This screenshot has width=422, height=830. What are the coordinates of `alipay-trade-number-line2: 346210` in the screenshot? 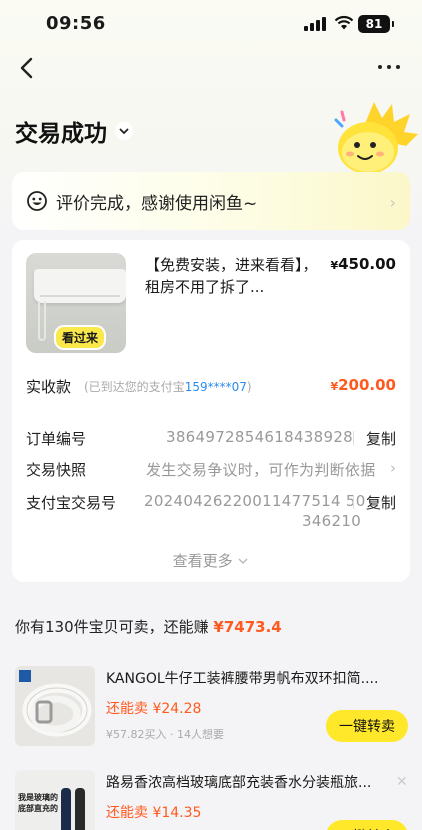 It's located at (332, 521).